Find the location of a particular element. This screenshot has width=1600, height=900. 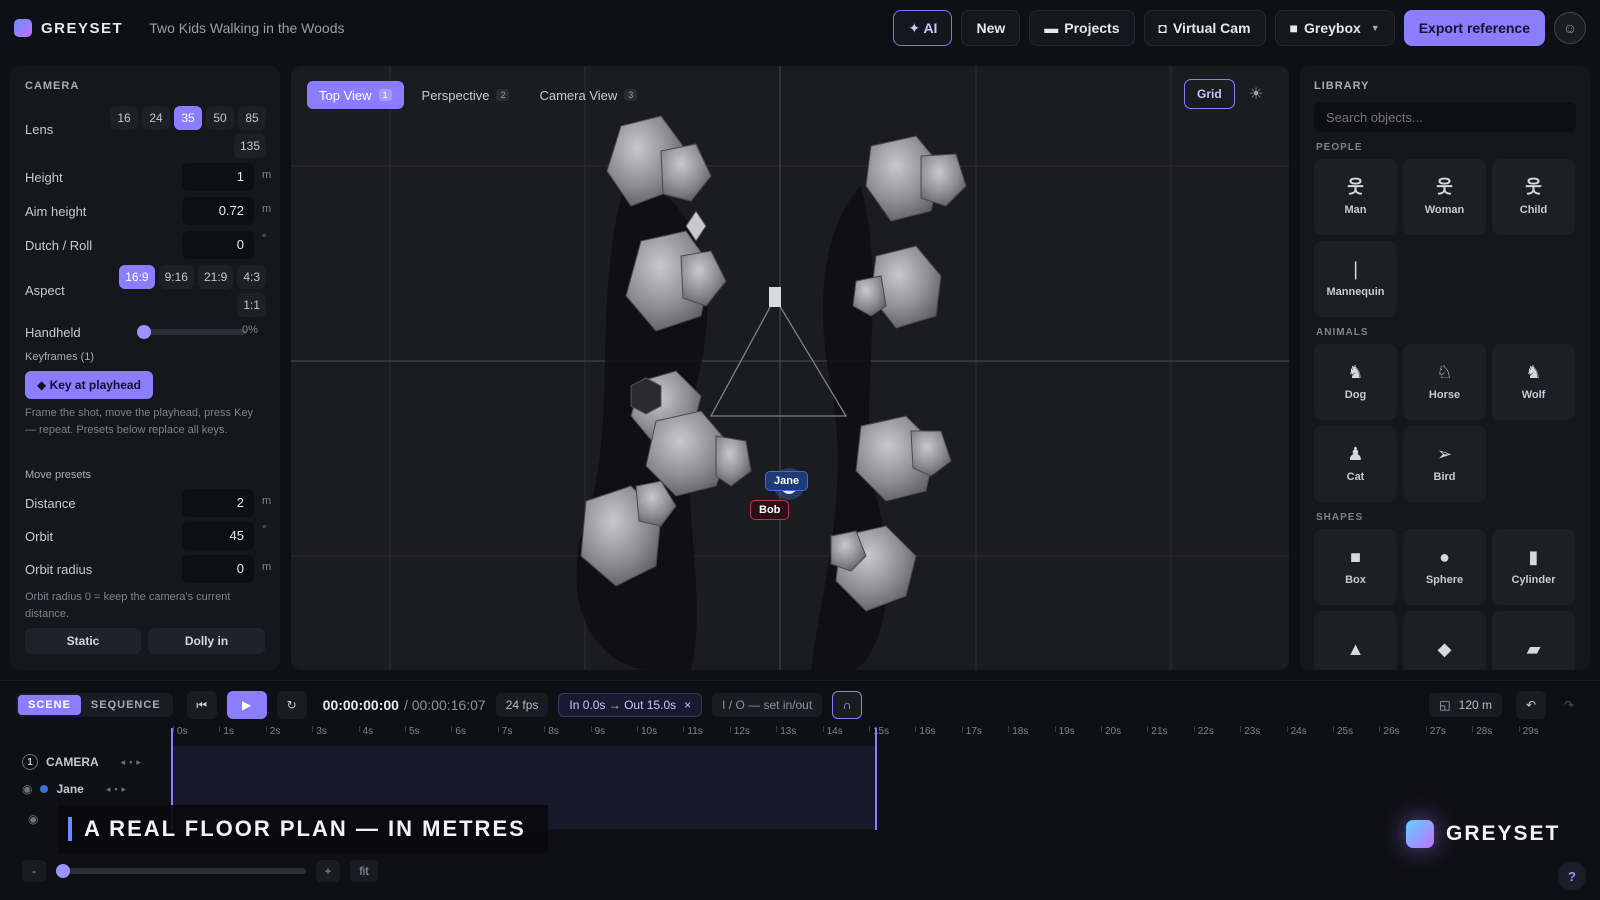

tile-label: Dog is located at coordinates (1355, 395).